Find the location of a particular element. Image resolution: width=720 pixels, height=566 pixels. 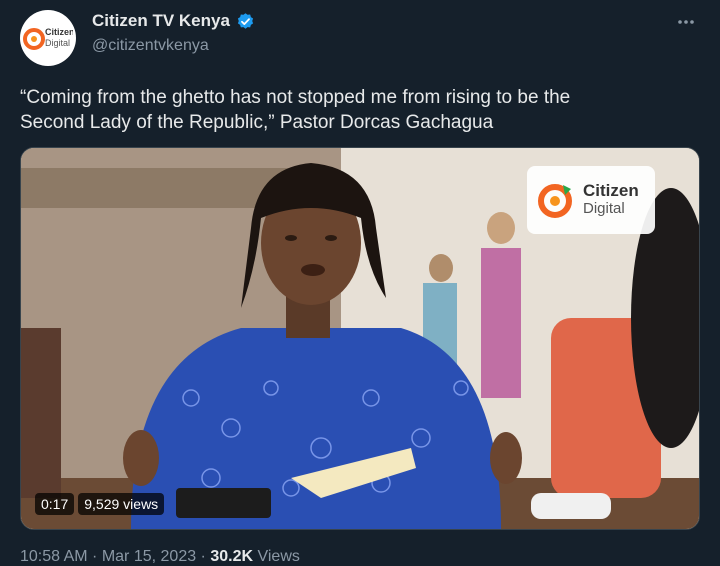

avatar: Citizen Digital is located at coordinates (48, 38).